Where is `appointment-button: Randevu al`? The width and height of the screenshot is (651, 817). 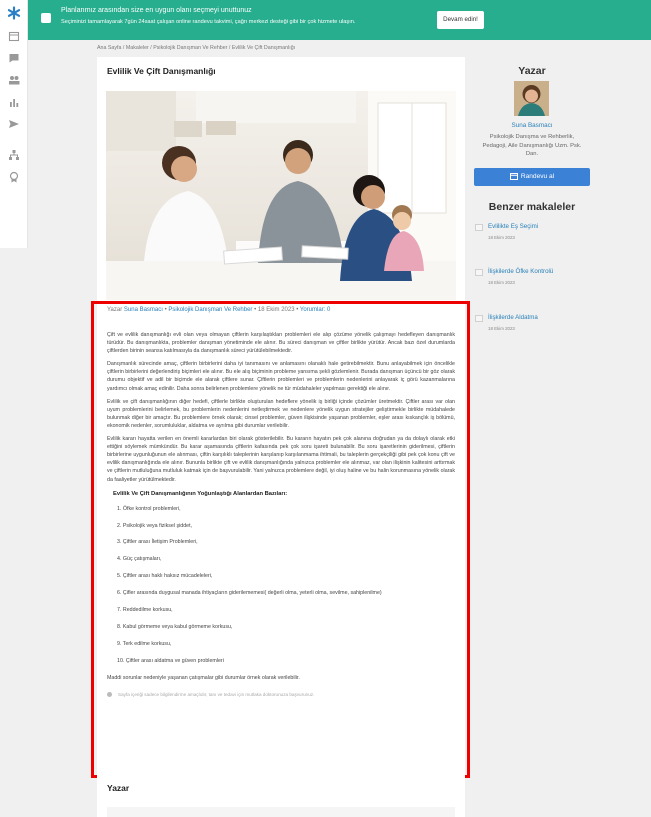
appointment-button: Randevu al is located at coordinates (532, 177).